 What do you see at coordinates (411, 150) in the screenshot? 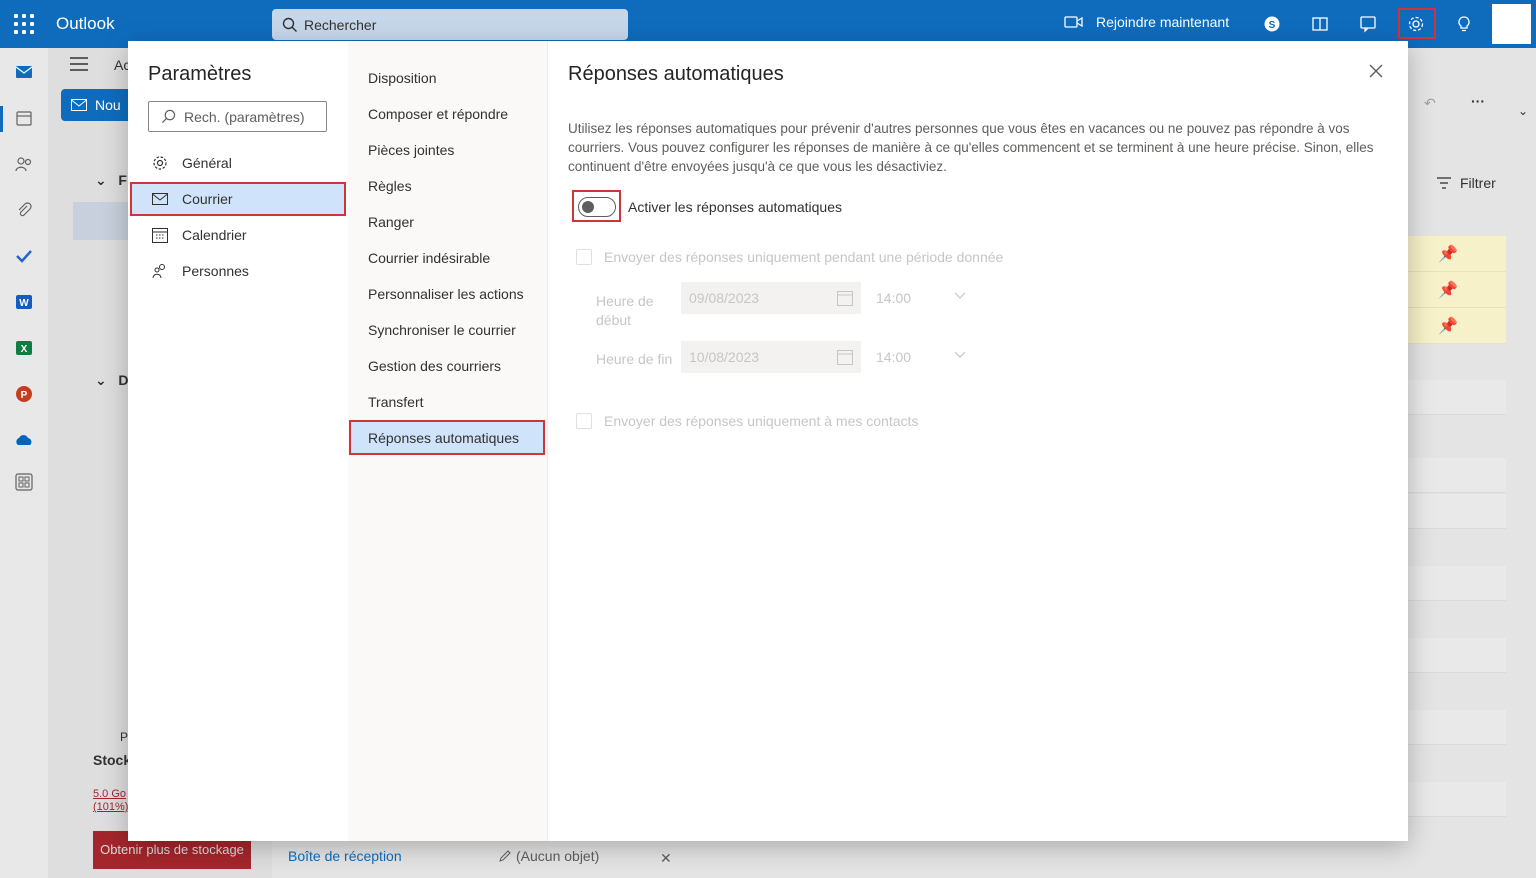
I see `subcategory-attachments: Pièces jointes` at bounding box center [411, 150].